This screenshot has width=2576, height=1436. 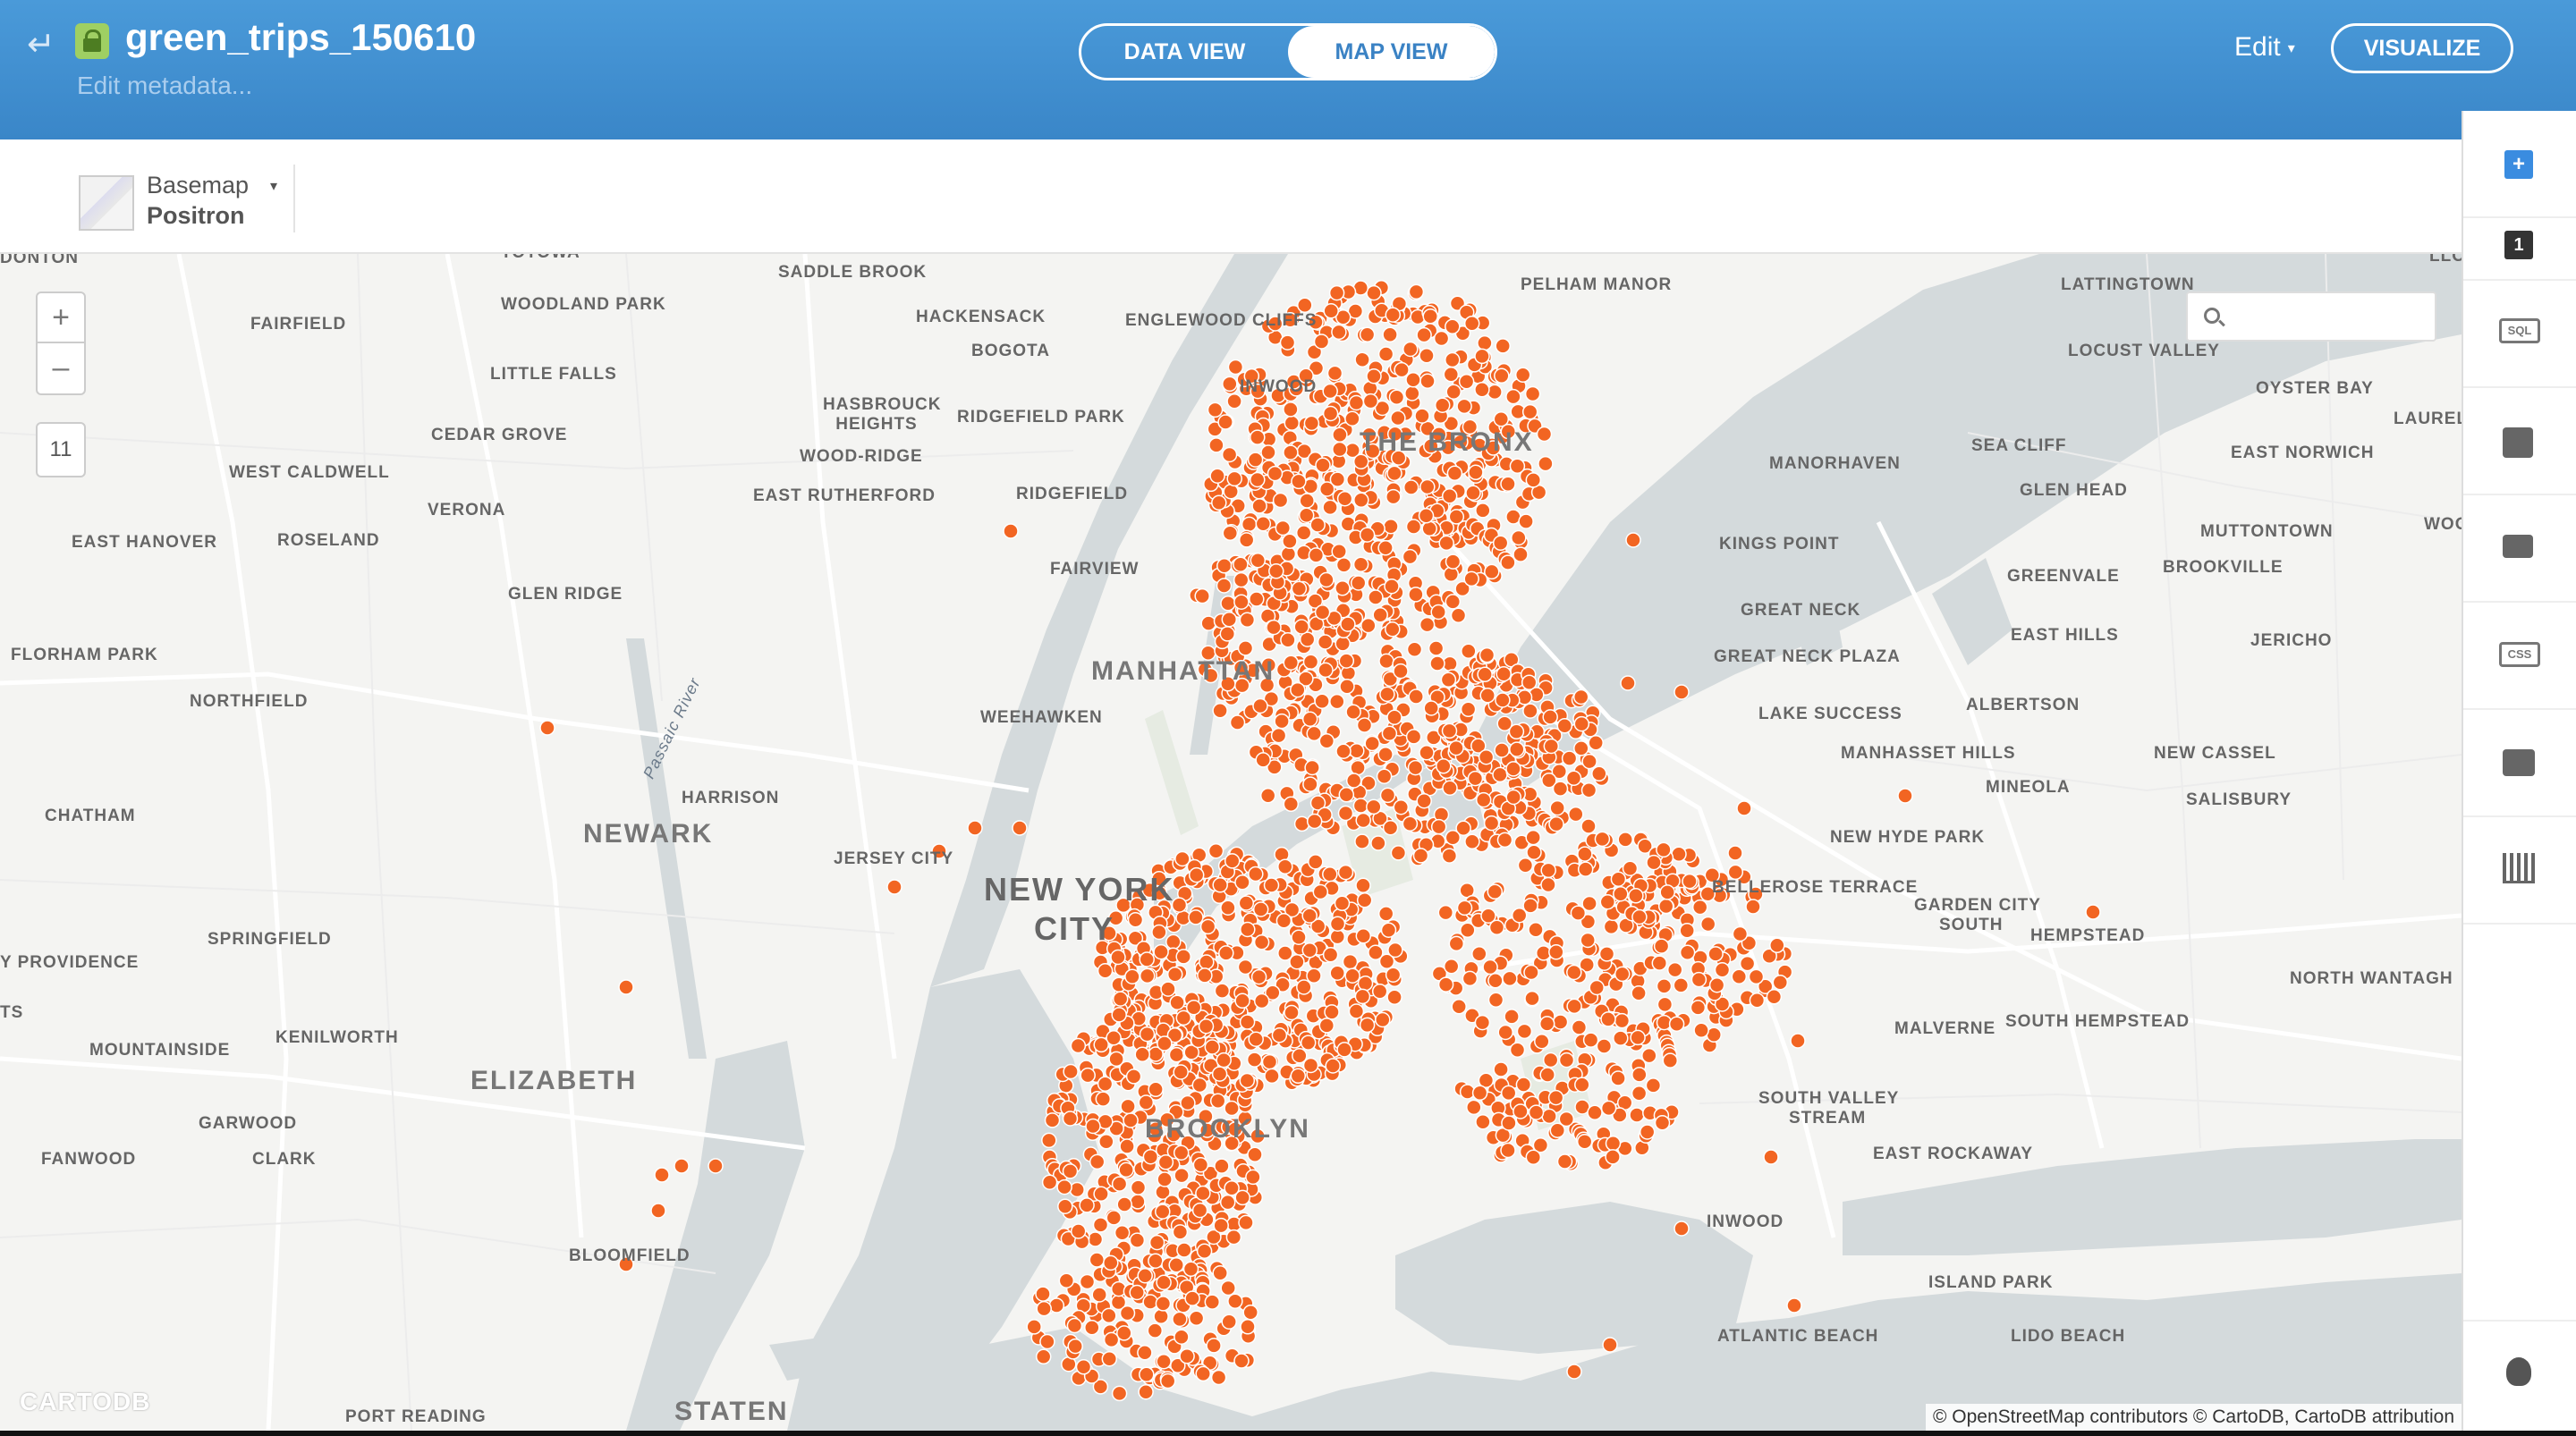 What do you see at coordinates (92, 41) in the screenshot?
I see `lock-icon` at bounding box center [92, 41].